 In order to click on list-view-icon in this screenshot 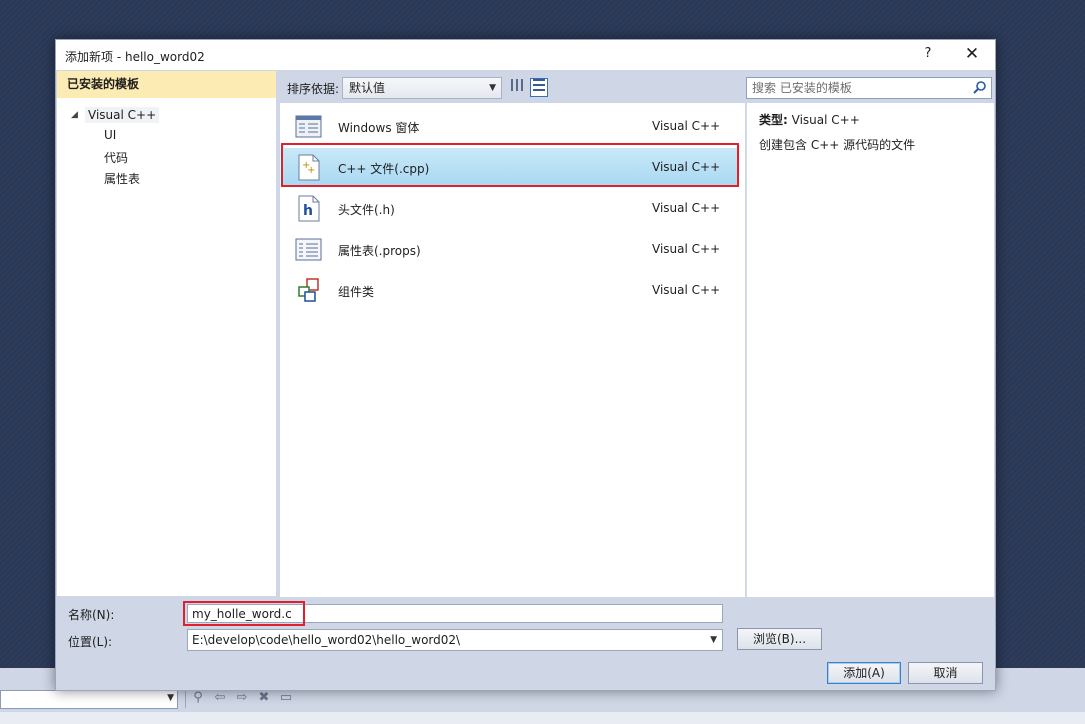, I will do `click(539, 85)`.